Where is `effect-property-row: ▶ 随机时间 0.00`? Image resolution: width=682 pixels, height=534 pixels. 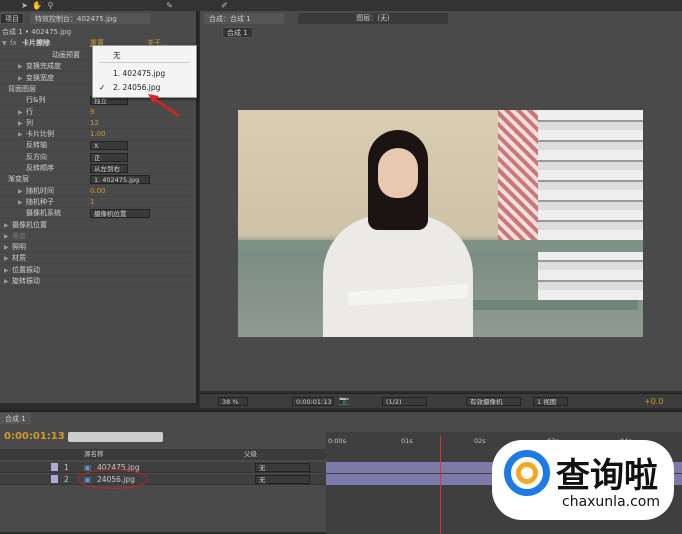
effect-property-row: ▶ 随机时间 0.00 is located at coordinates (95, 191).